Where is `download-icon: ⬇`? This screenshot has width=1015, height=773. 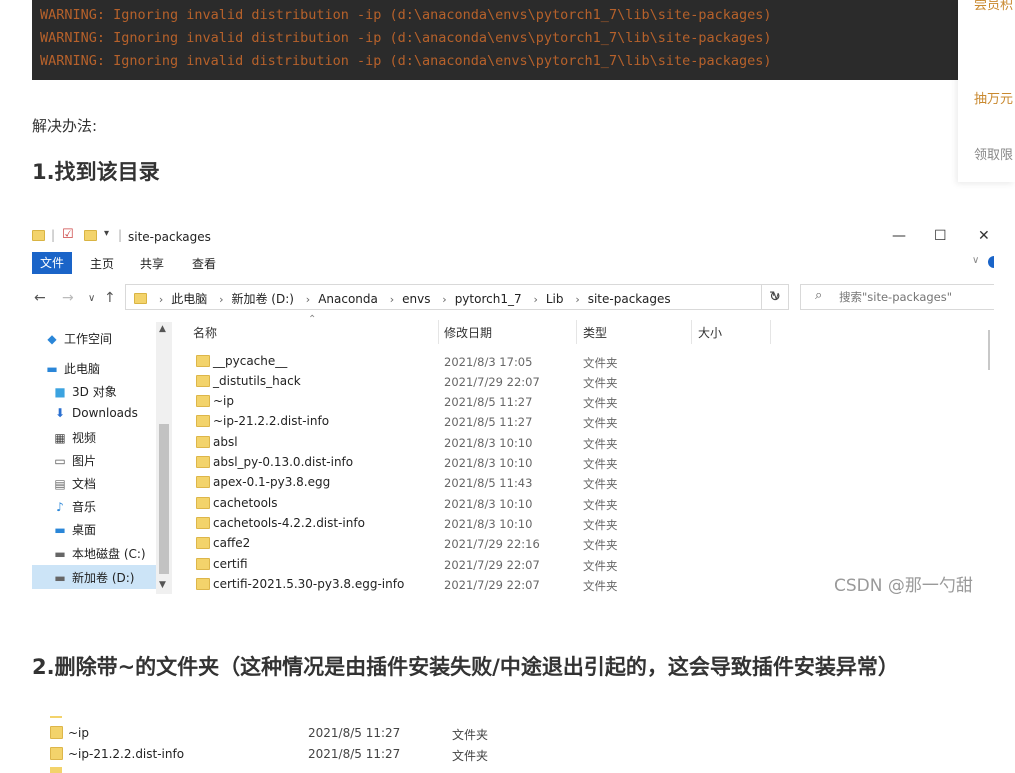
download-icon: ⬇ is located at coordinates (60, 413).